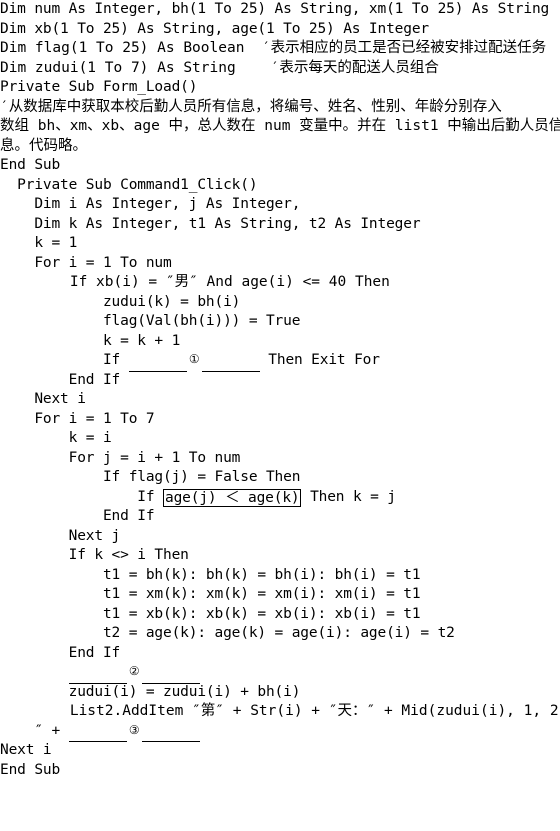 This screenshot has width=560, height=831. What do you see at coordinates (34, 672) in the screenshot?
I see `blank-2-prefix` at bounding box center [34, 672].